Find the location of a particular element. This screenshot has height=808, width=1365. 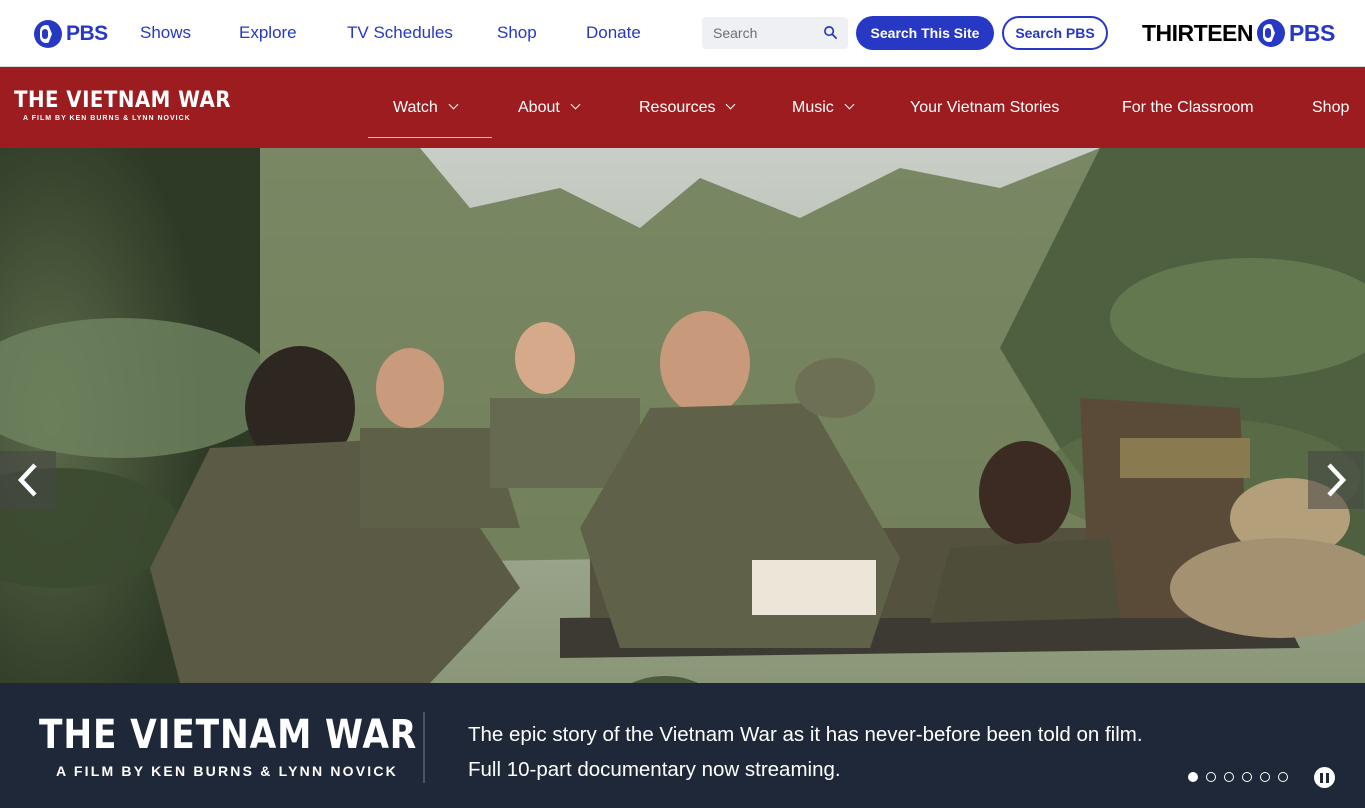

search-icon is located at coordinates (830, 32).